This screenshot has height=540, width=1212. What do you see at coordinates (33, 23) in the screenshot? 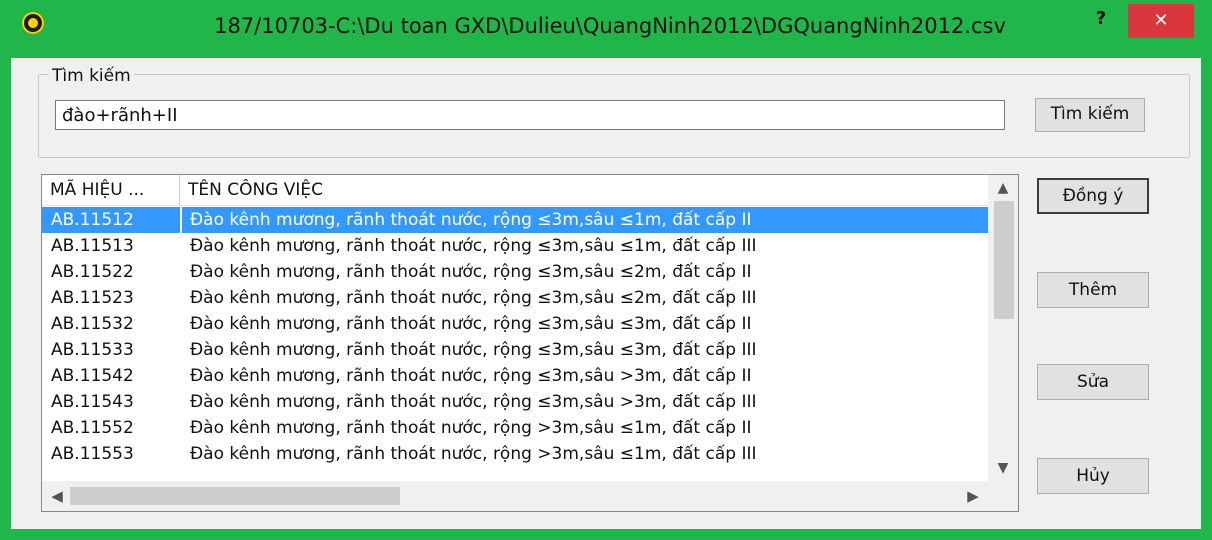
I see `app-logo-icon` at bounding box center [33, 23].